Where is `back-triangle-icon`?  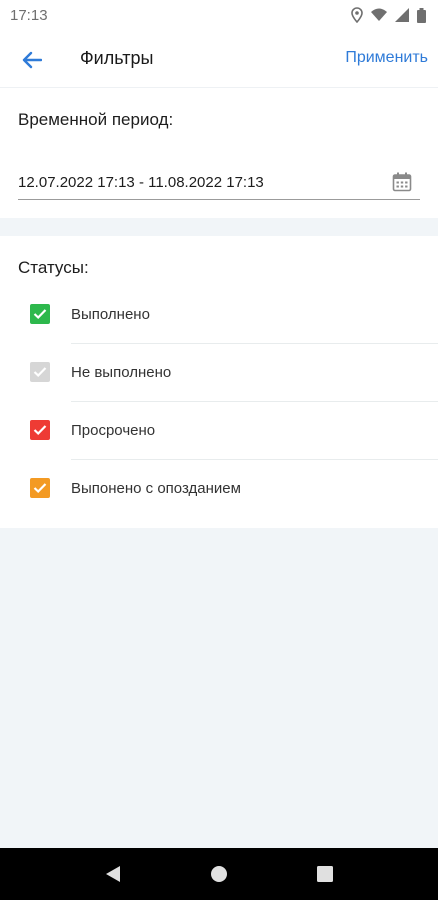
back-triangle-icon is located at coordinates (113, 874).